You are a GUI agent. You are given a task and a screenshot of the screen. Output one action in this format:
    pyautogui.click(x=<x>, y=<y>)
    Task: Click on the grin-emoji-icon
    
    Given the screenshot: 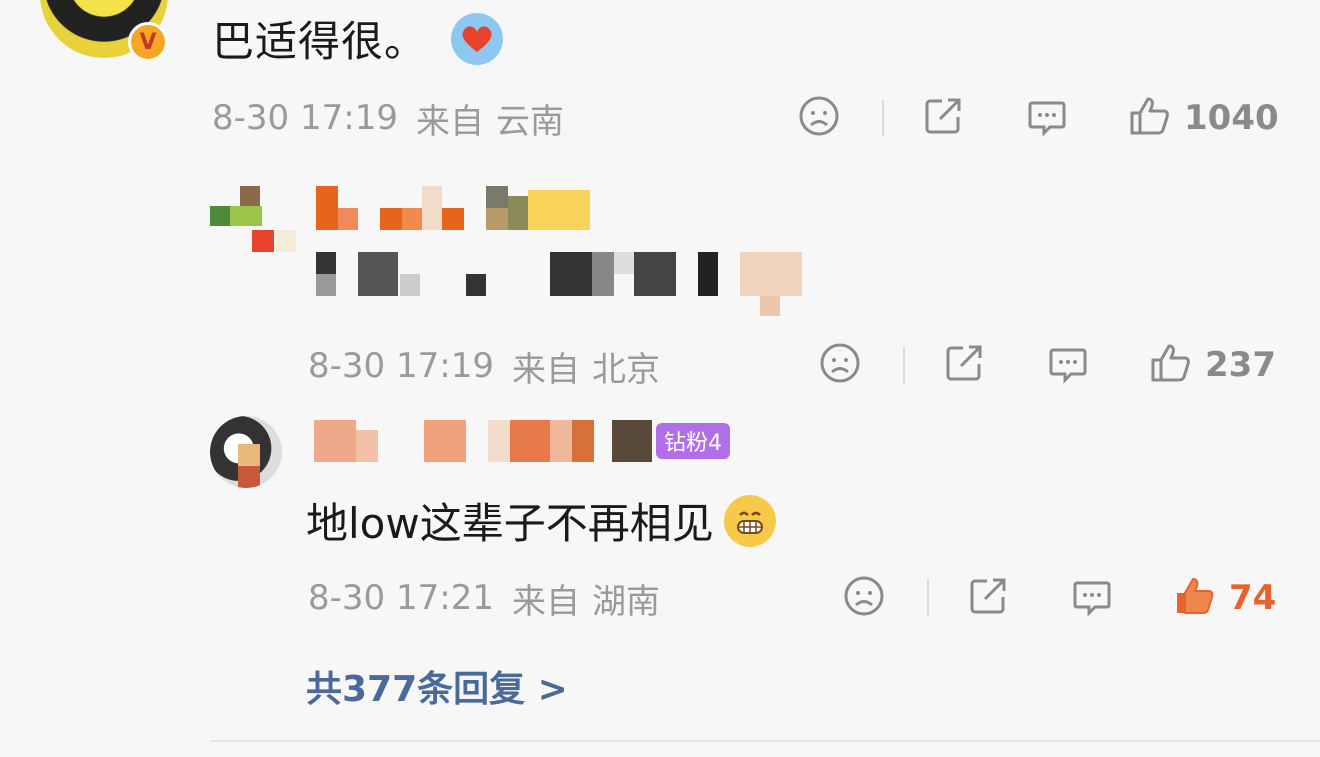 What is the action you would take?
    pyautogui.click(x=749, y=520)
    